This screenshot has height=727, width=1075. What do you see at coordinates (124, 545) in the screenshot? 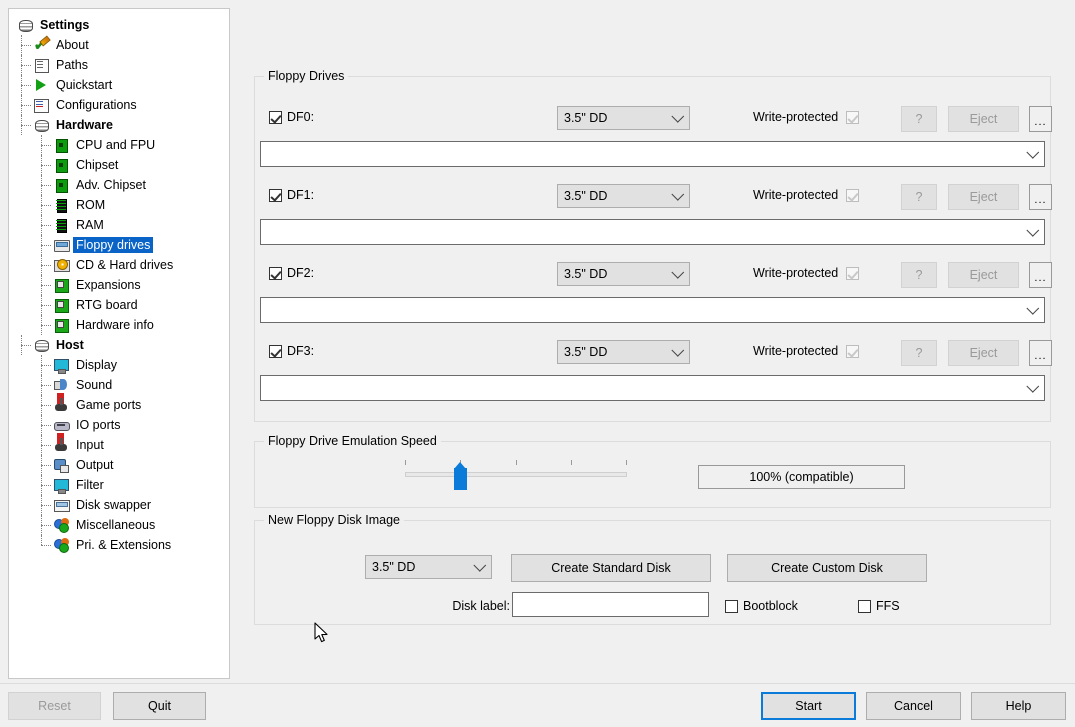
I see `sidebar-item-label: Pri. & Extensions` at bounding box center [124, 545].